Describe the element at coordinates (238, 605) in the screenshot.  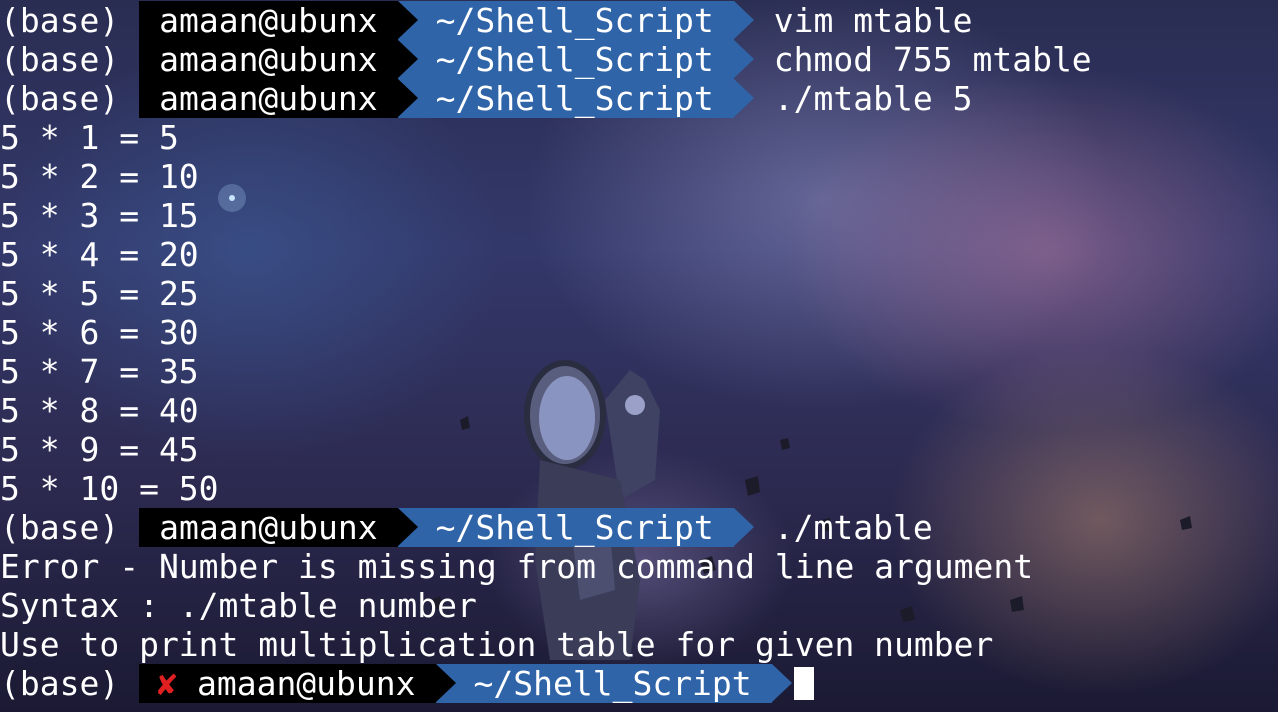
I see `error-line: Syntax : ./mtable number` at that location.